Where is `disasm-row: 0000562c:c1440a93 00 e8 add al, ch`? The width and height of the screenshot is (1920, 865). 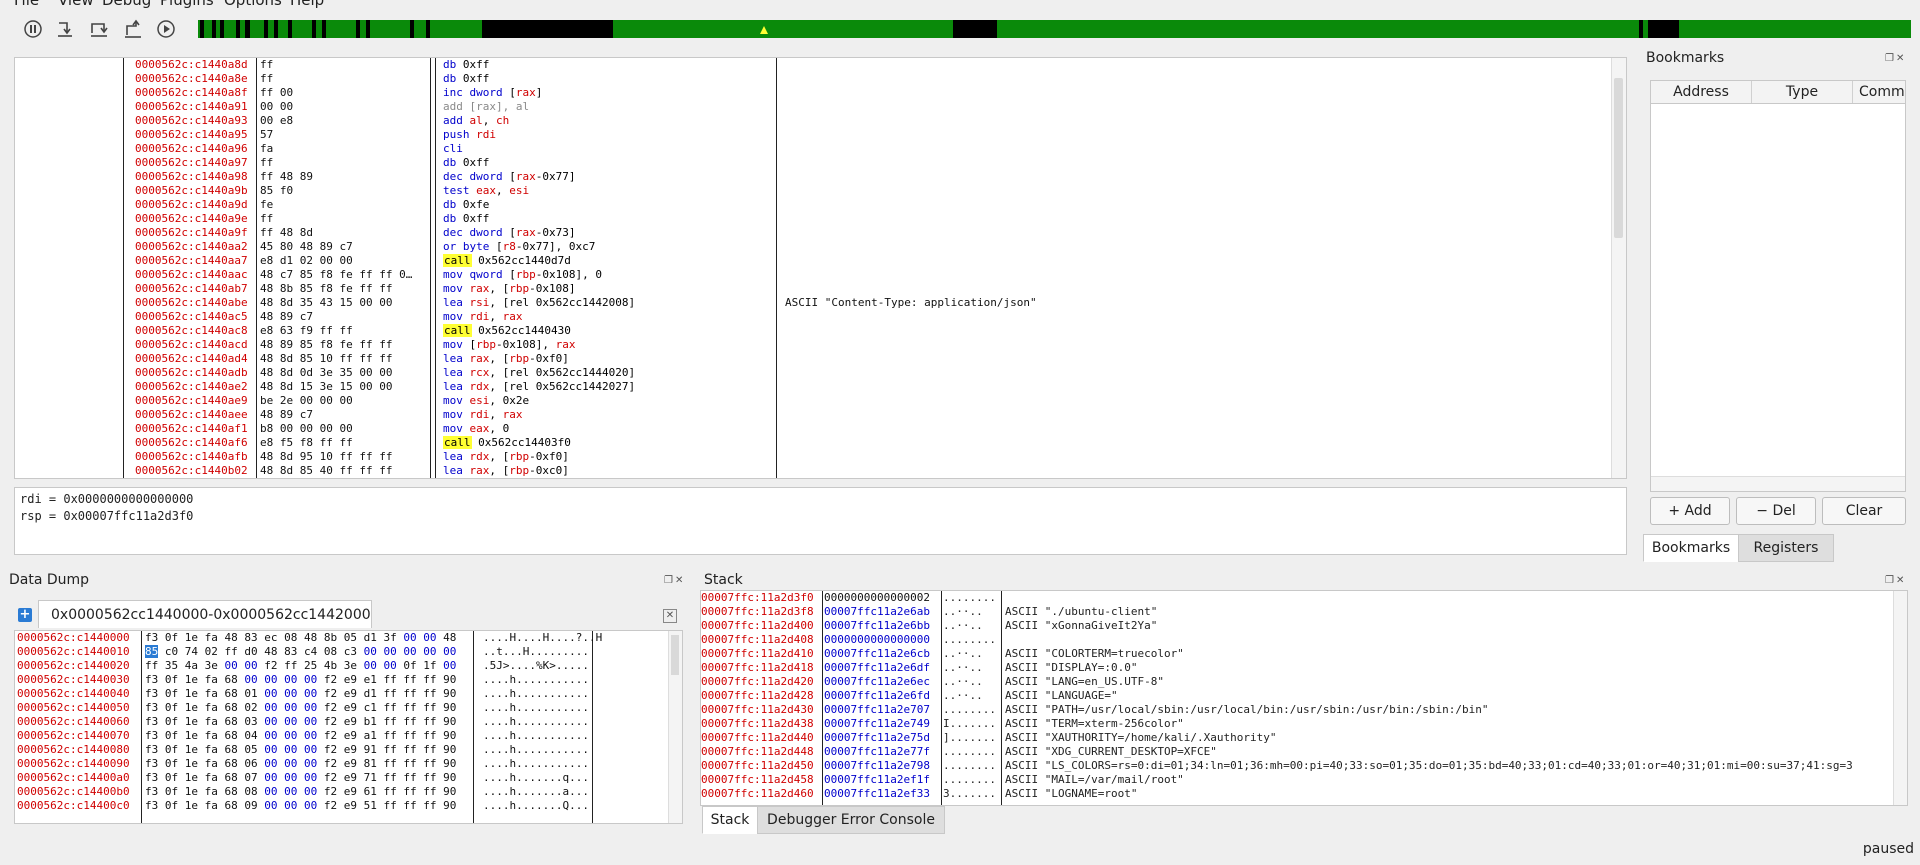
disasm-row: 0000562c:c1440a93 00 e8 add al, ch is located at coordinates (810, 121).